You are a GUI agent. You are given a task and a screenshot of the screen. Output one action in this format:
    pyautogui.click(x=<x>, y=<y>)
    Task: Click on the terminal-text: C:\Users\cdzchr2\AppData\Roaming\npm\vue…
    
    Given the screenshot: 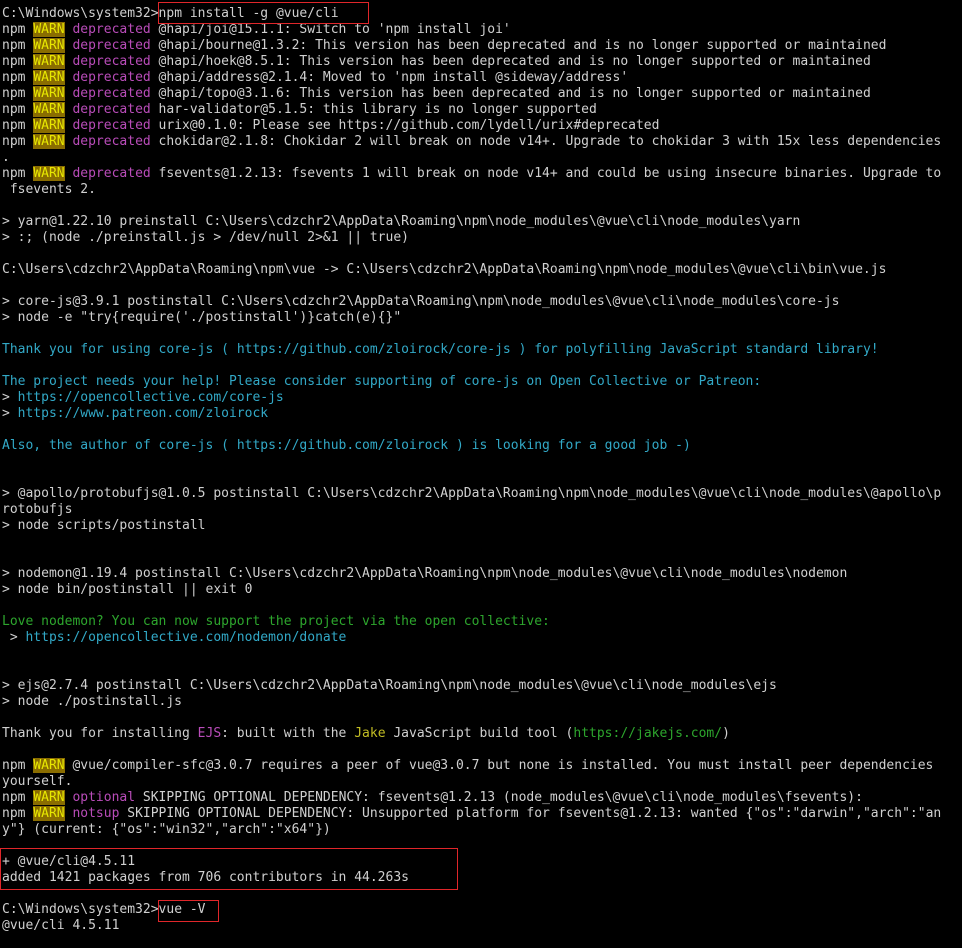 What is the action you would take?
    pyautogui.click(x=444, y=269)
    